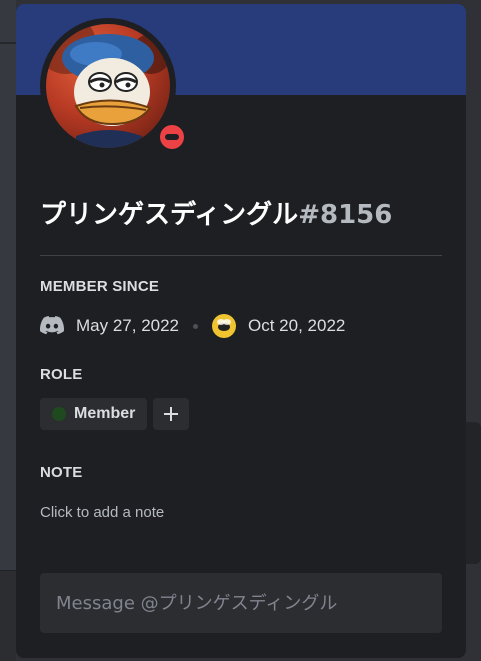 The image size is (481, 661). I want to click on message-box, so click(241, 603).